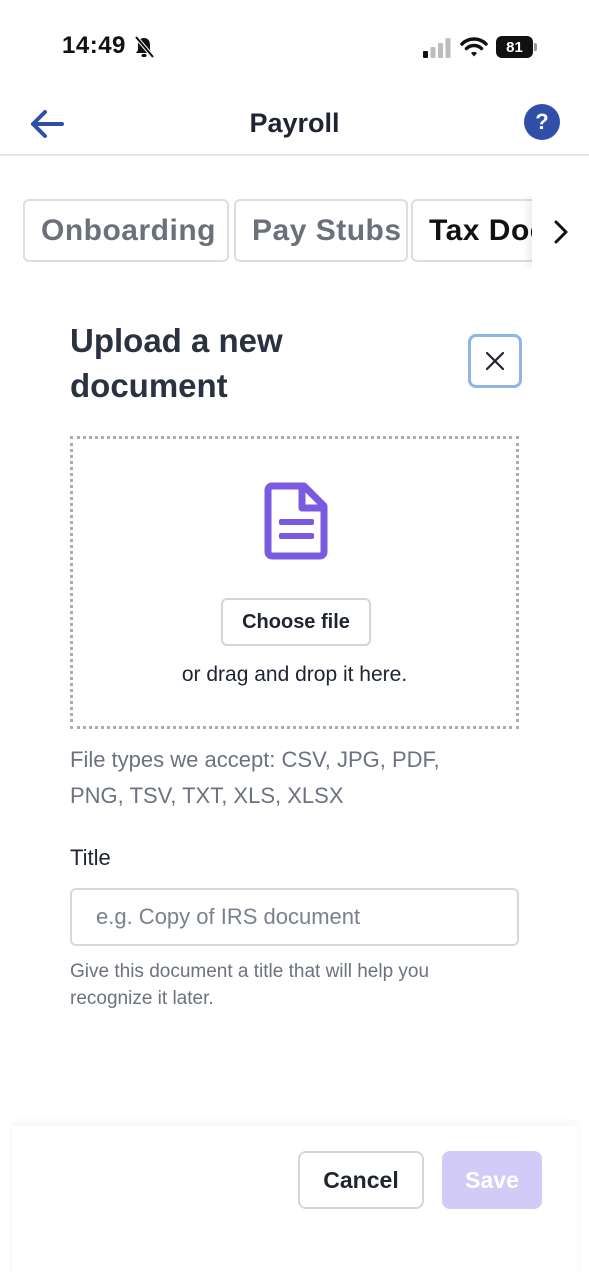 The image size is (589, 1280). I want to click on status-bar: 14:49 81, so click(294, 48).